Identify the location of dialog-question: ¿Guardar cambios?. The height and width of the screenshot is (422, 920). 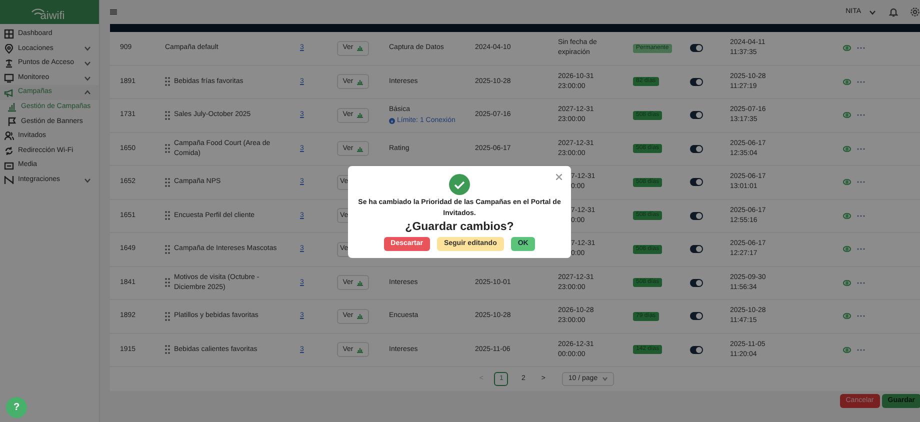
(459, 227).